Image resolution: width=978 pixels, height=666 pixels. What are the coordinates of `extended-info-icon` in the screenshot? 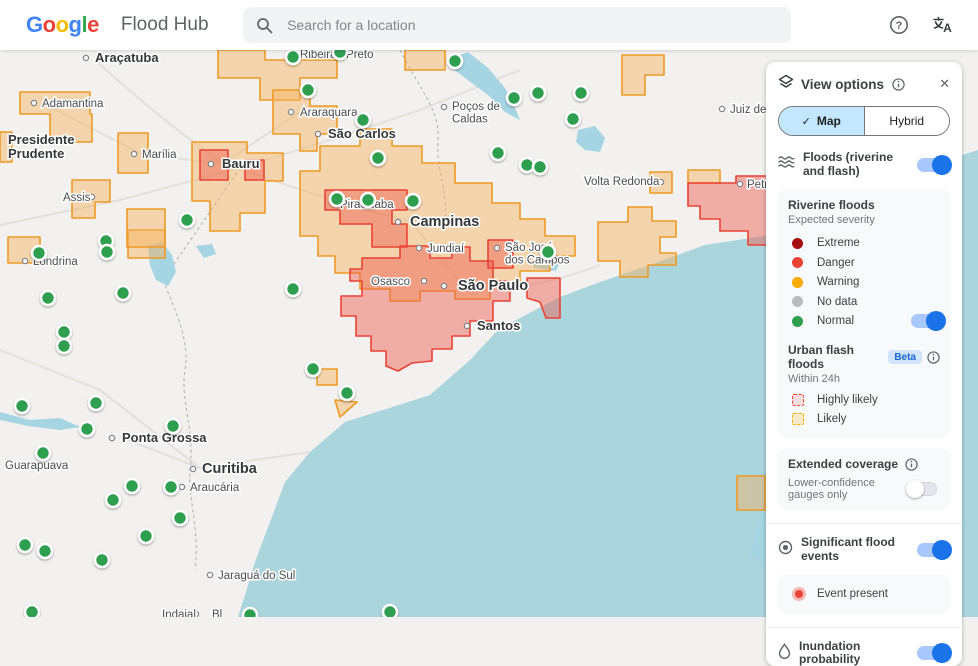 It's located at (911, 464).